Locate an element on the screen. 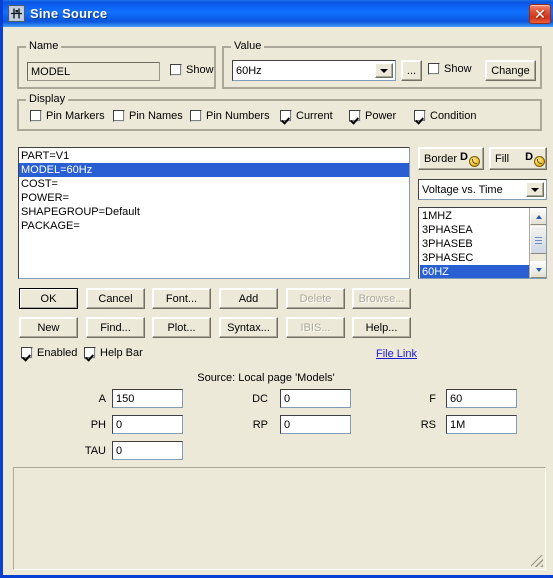 This screenshot has width=553, height=578. add-button: Add is located at coordinates (248, 298).